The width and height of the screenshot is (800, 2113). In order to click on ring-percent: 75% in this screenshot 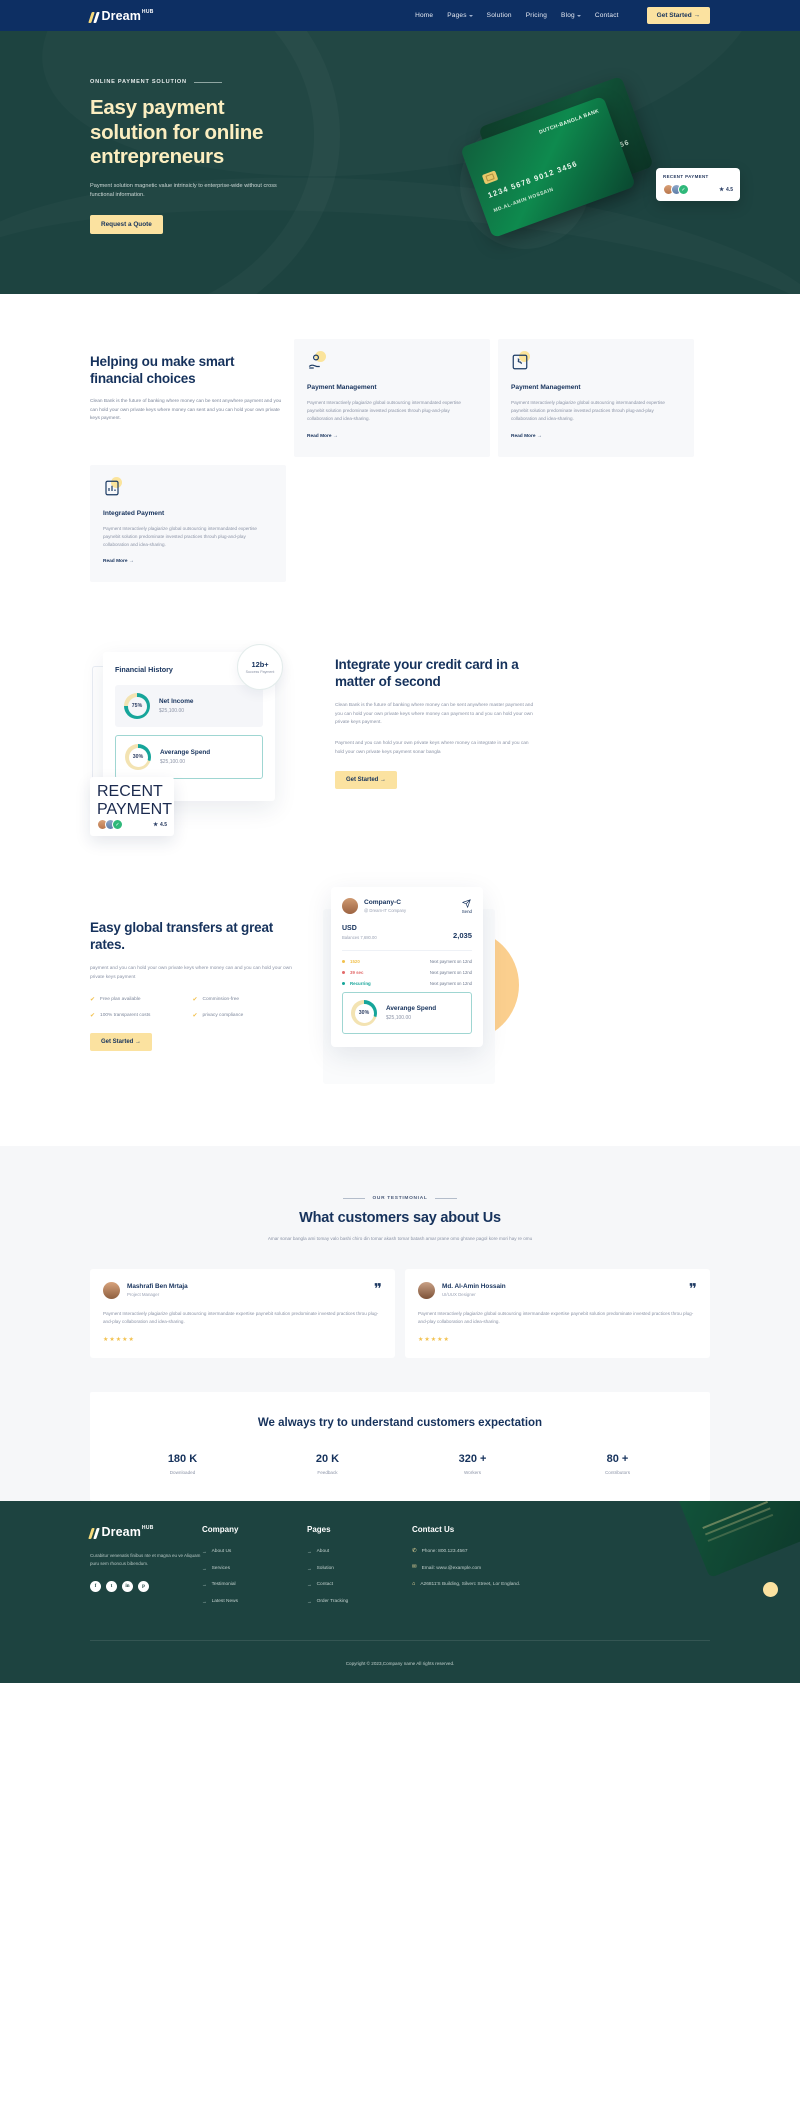, I will do `click(137, 706)`.